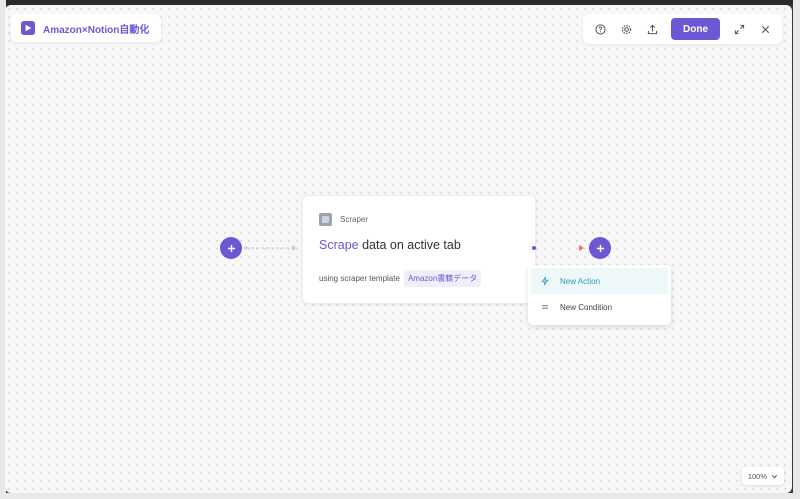 The image size is (800, 499). I want to click on menu-item-new-condition: New Condition, so click(599, 307).